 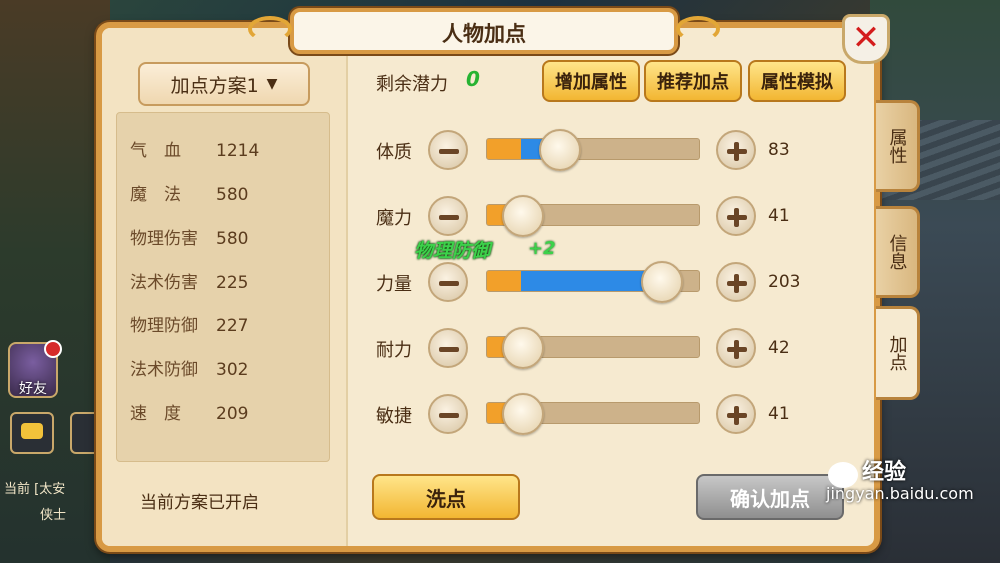 I want to click on stat-row: 法术防御 302, so click(x=189, y=370).